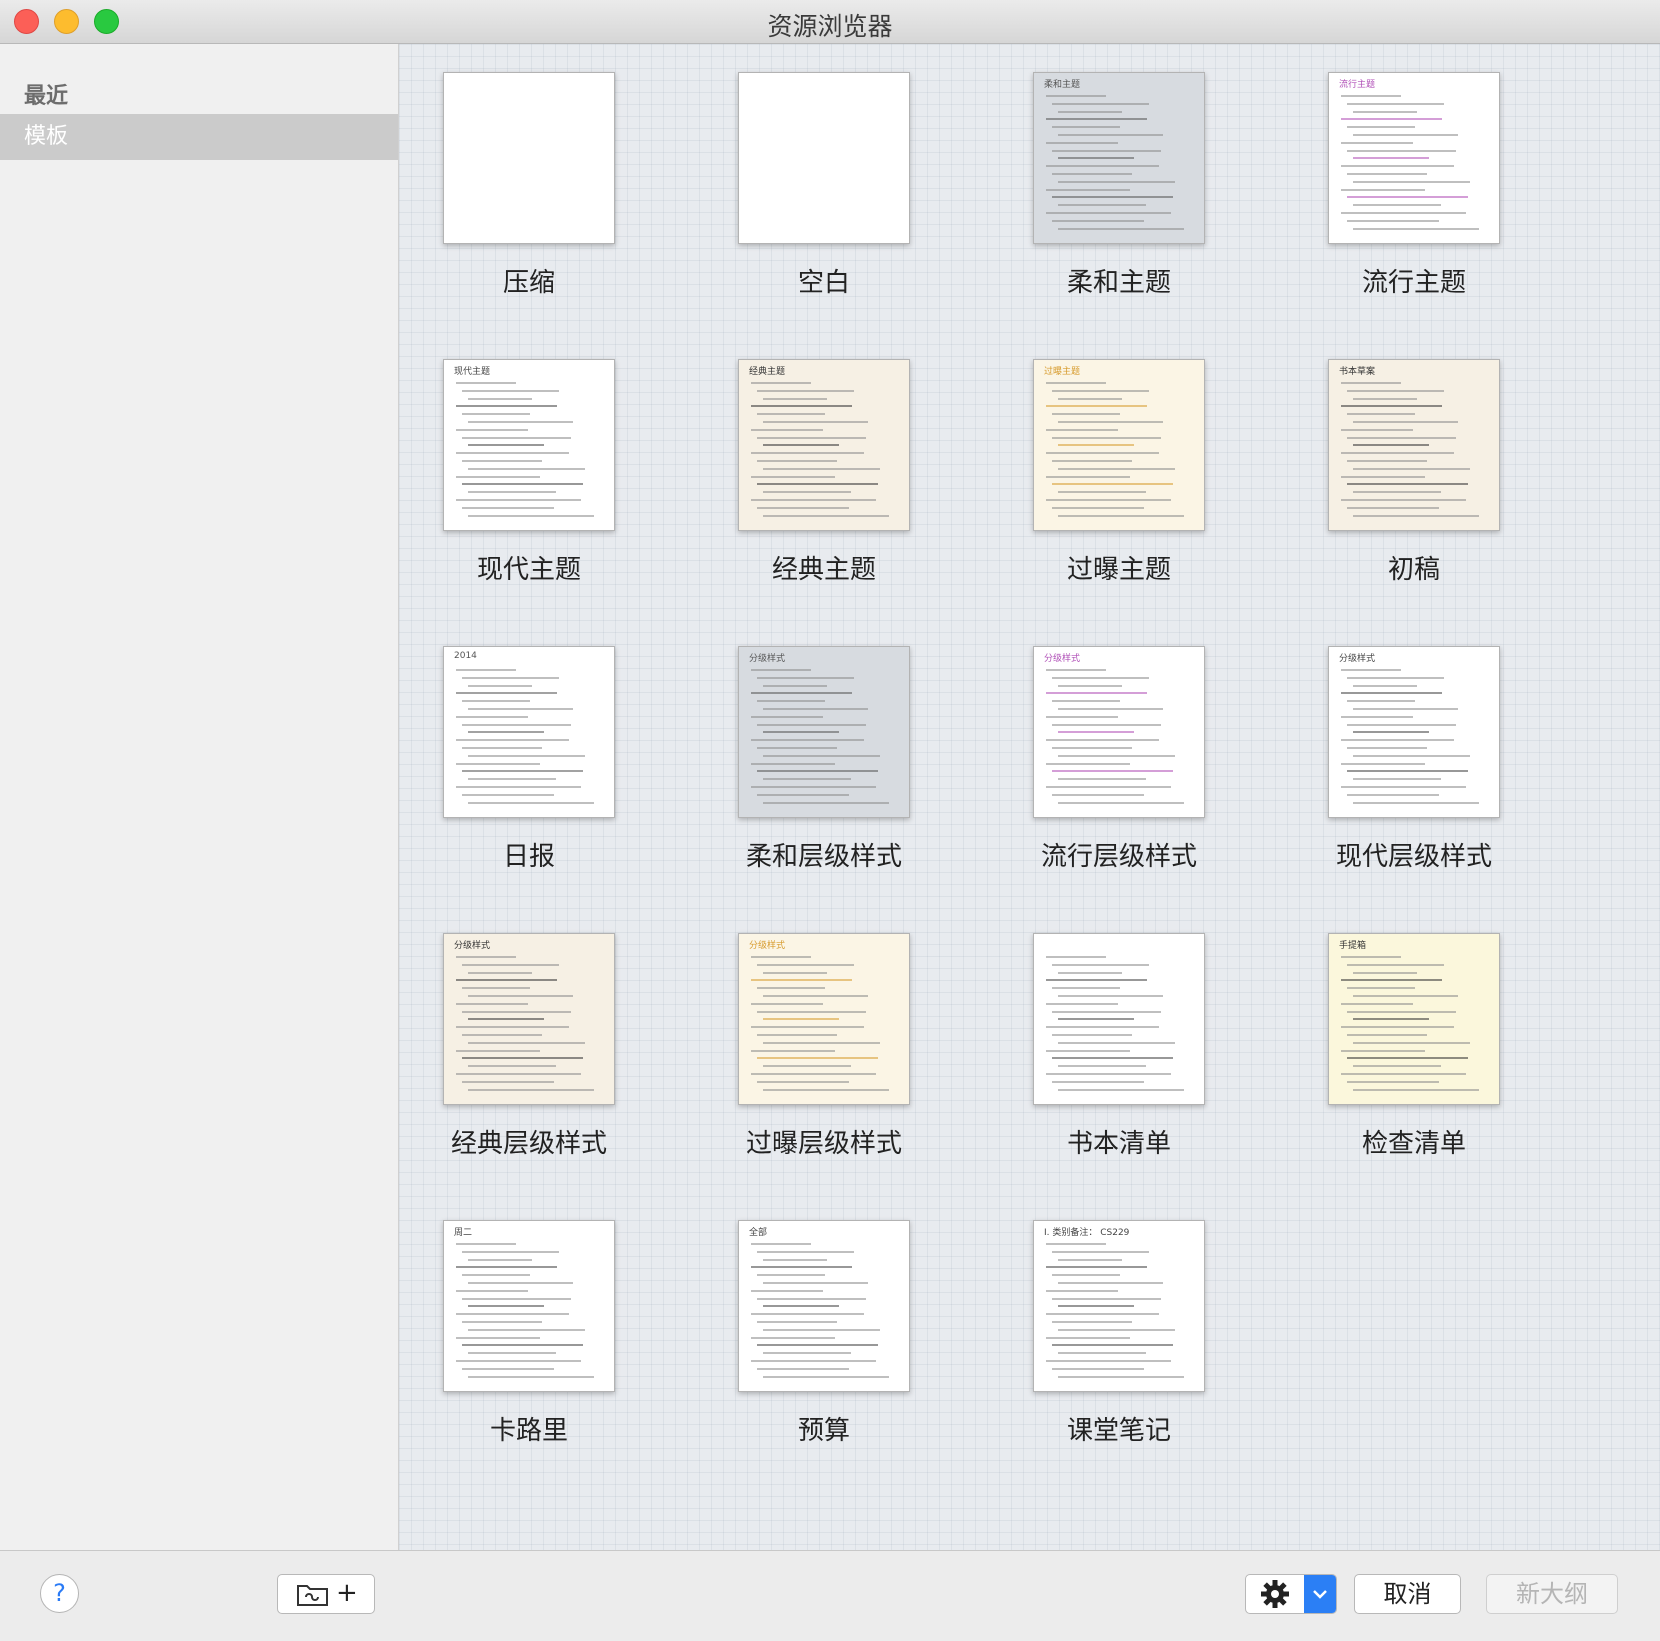 Image resolution: width=1660 pixels, height=1641 pixels. What do you see at coordinates (1414, 458) in the screenshot?
I see `template-tile: 书本草案 初稿` at bounding box center [1414, 458].